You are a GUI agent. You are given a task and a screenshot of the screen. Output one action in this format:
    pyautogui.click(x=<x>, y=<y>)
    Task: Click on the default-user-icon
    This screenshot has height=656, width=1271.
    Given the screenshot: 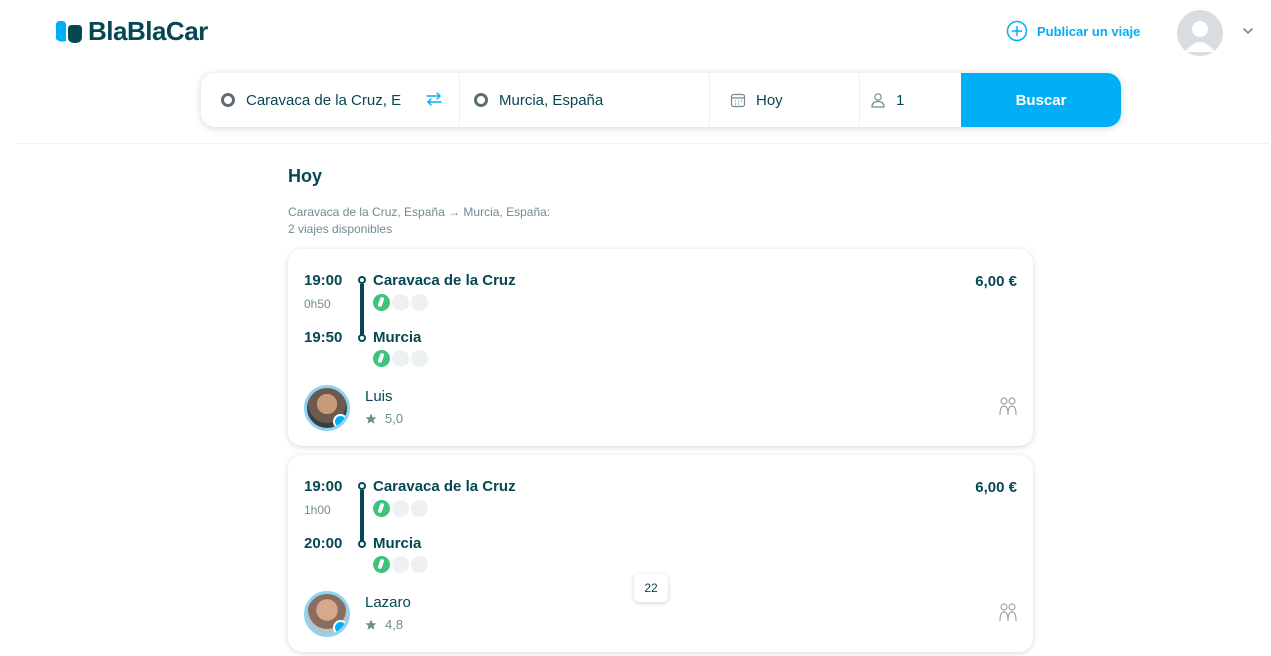 What is the action you would take?
    pyautogui.click(x=1200, y=36)
    